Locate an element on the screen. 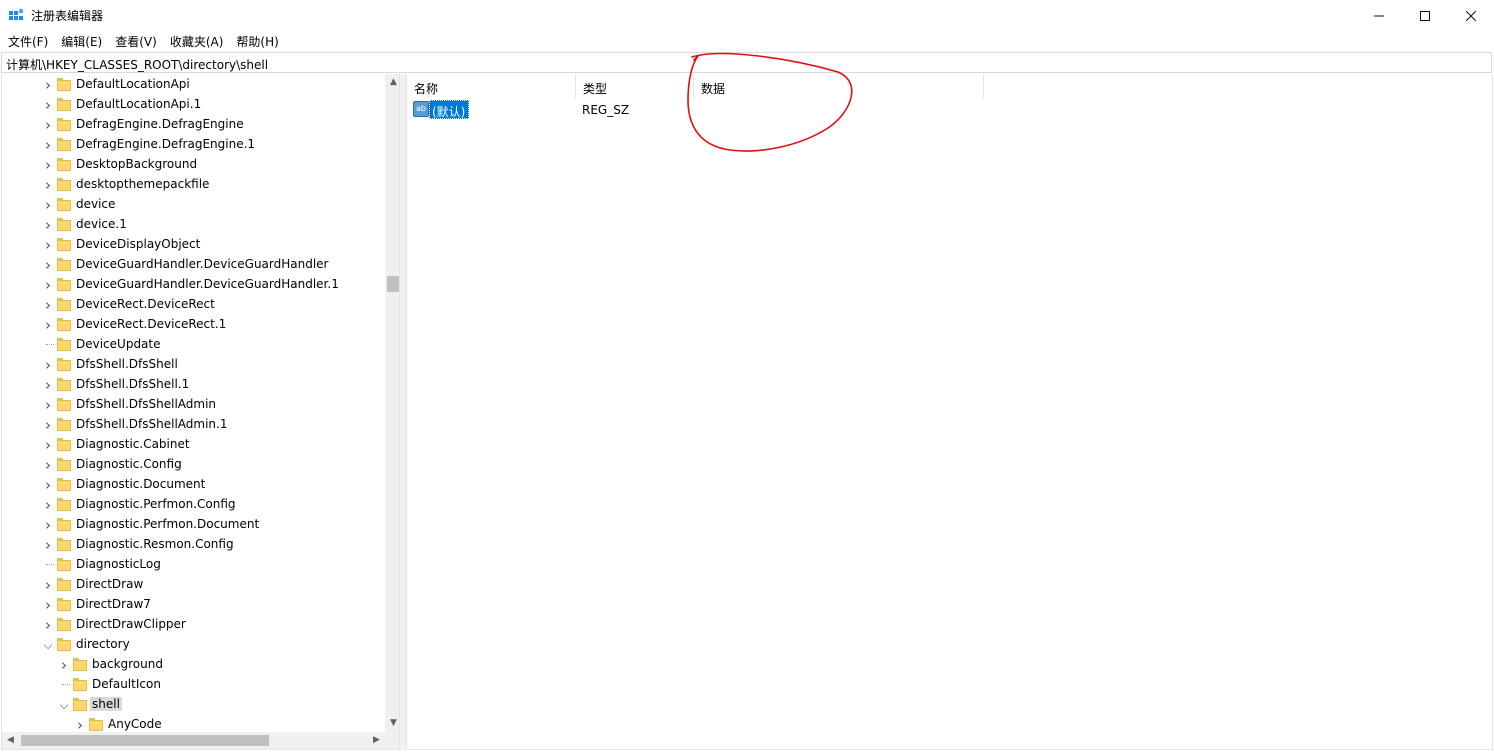  tree-item: › AnyCode is located at coordinates (193, 723).